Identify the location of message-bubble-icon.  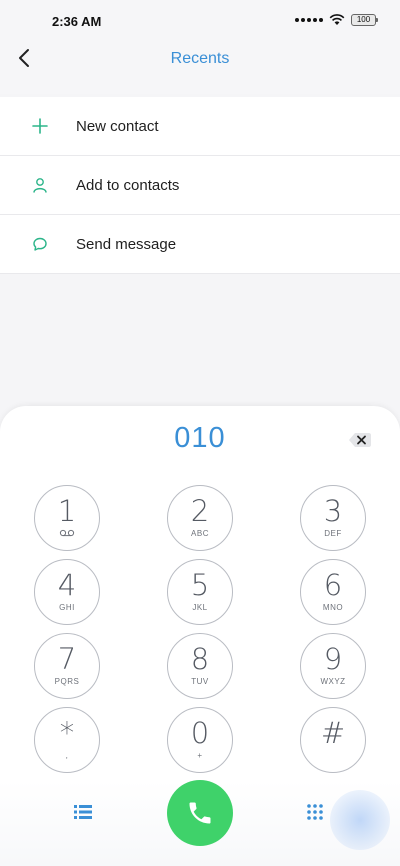
(40, 244).